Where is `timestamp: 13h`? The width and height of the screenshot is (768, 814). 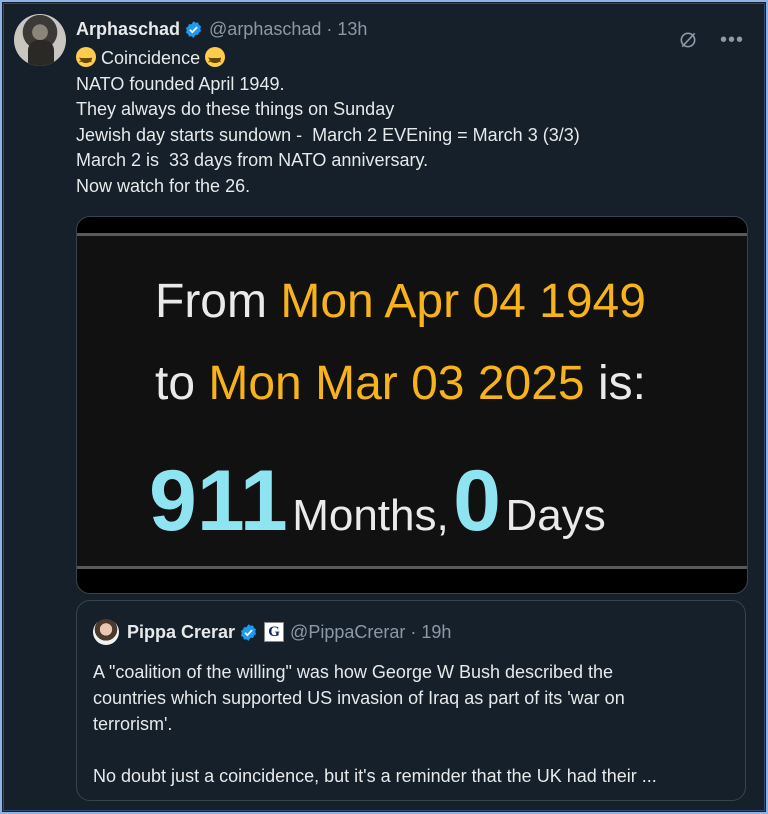
timestamp: 13h is located at coordinates (352, 29).